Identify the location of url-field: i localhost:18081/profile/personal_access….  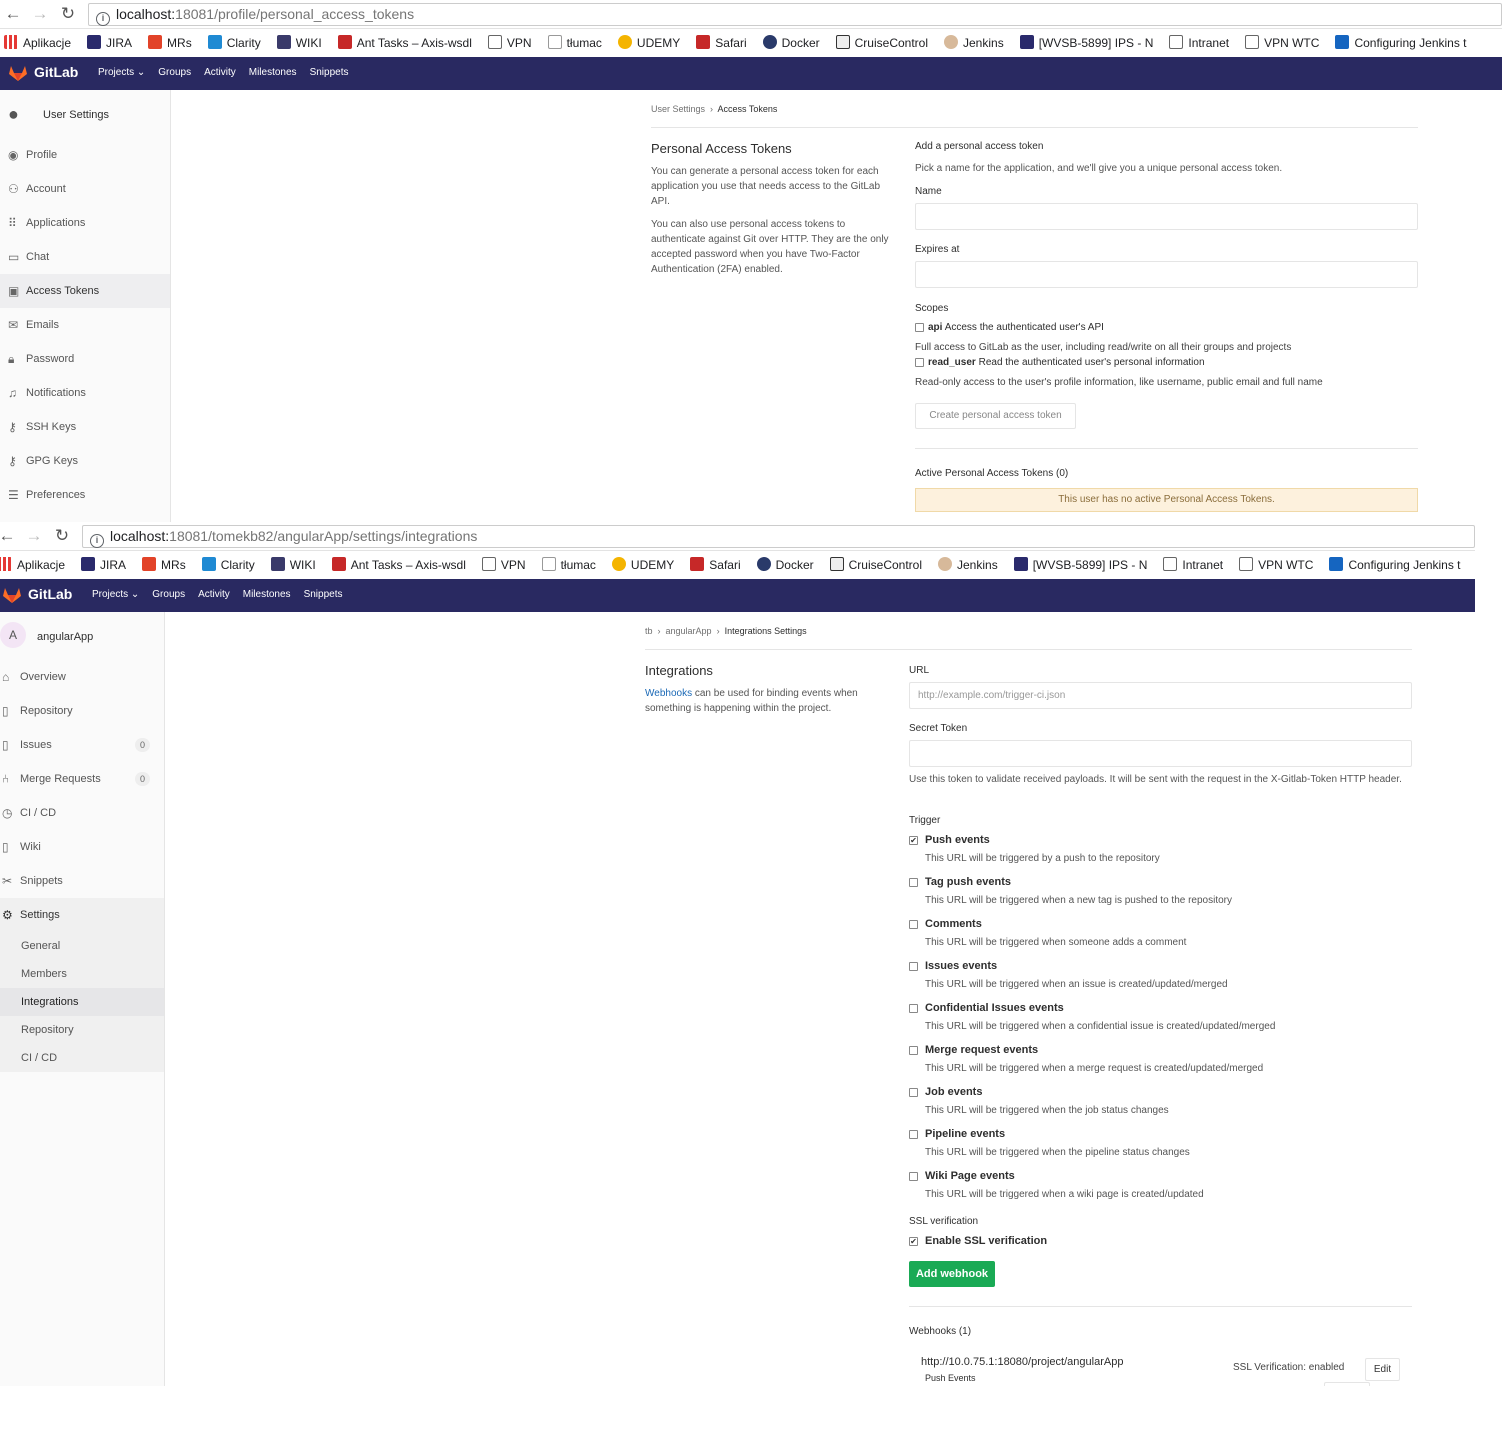
(795, 14).